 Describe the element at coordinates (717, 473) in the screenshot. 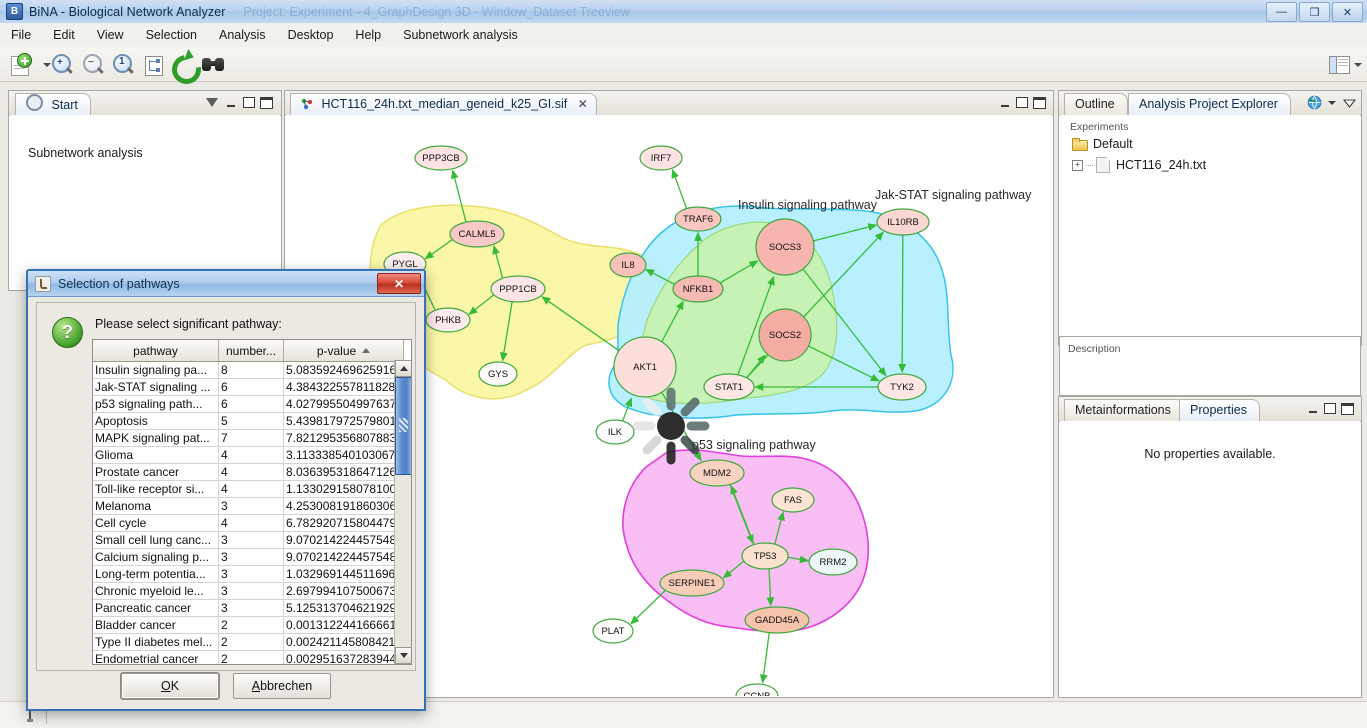

I see `network-node-mdm2: MDM2` at that location.